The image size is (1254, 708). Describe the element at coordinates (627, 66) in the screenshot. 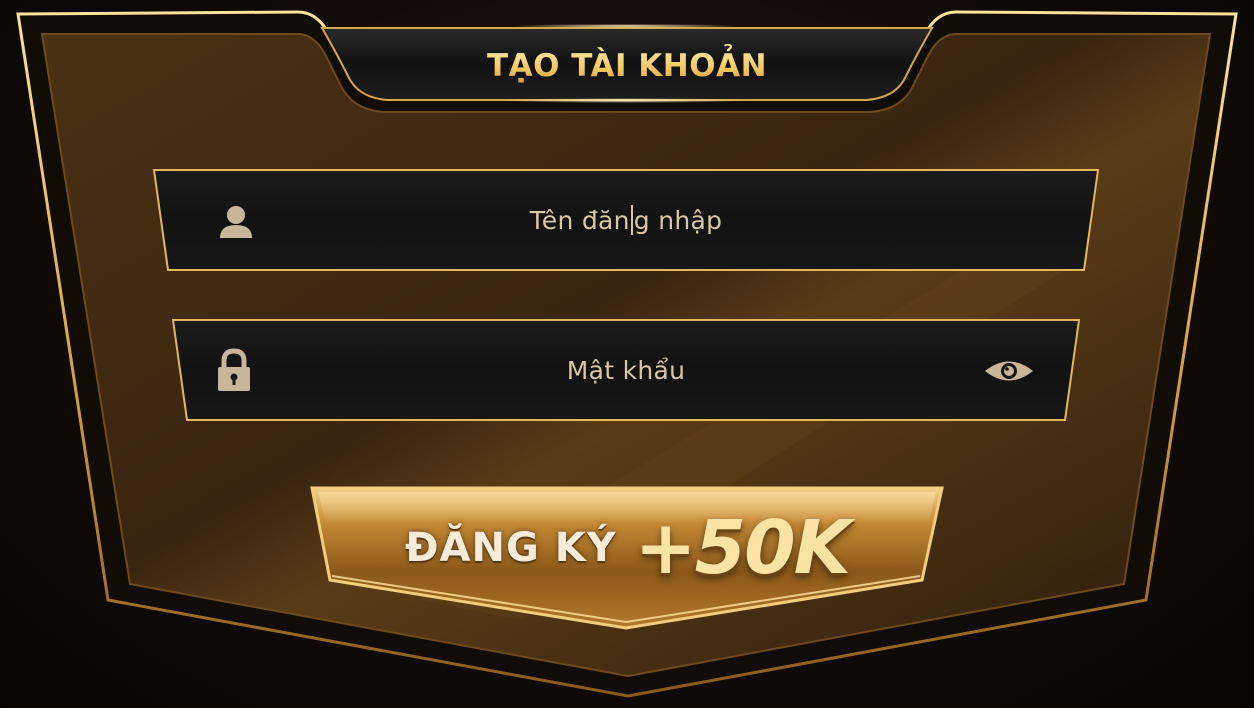

I see `dialog-title: TẠO TÀI KHOẢN` at that location.